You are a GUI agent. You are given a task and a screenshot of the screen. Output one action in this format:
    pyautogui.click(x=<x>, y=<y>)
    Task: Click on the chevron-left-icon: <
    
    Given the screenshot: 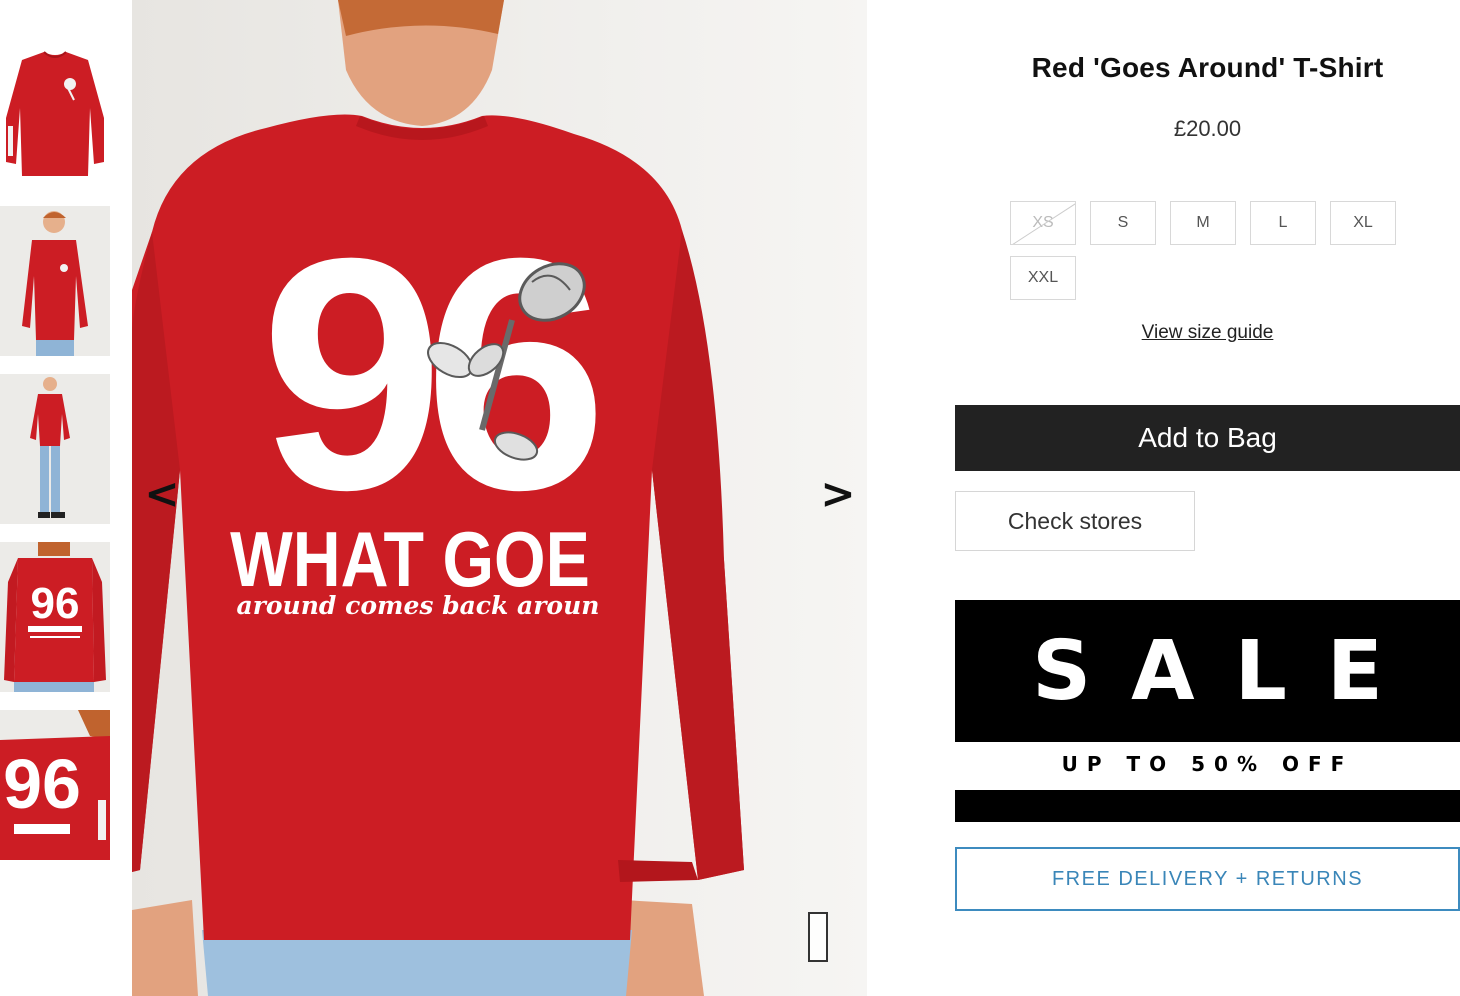 What is the action you would take?
    pyautogui.click(x=162, y=493)
    